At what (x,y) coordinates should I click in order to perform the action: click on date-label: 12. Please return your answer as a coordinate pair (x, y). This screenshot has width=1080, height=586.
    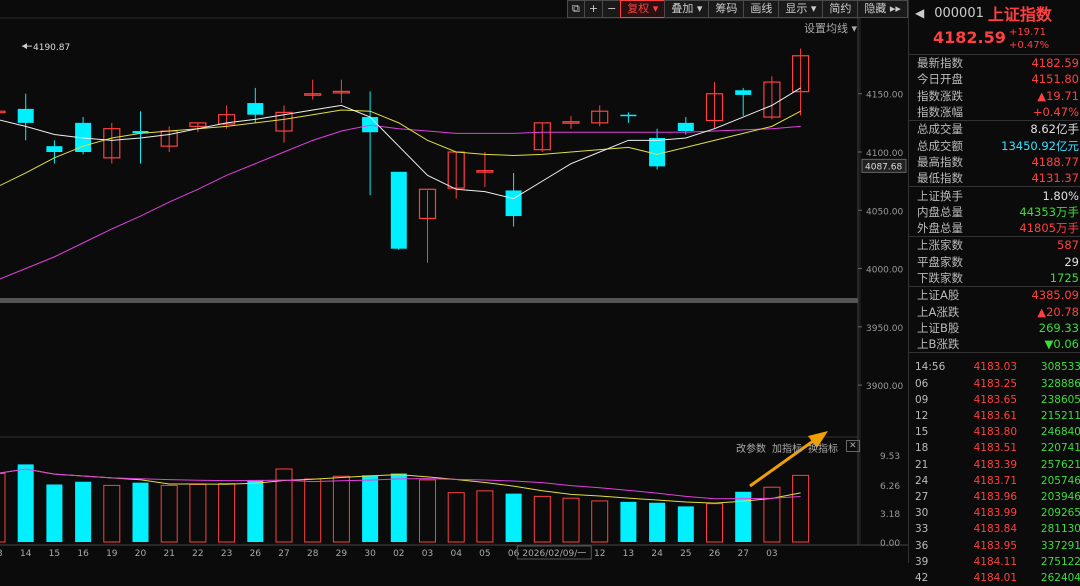
    Looking at the image, I should click on (599, 554).